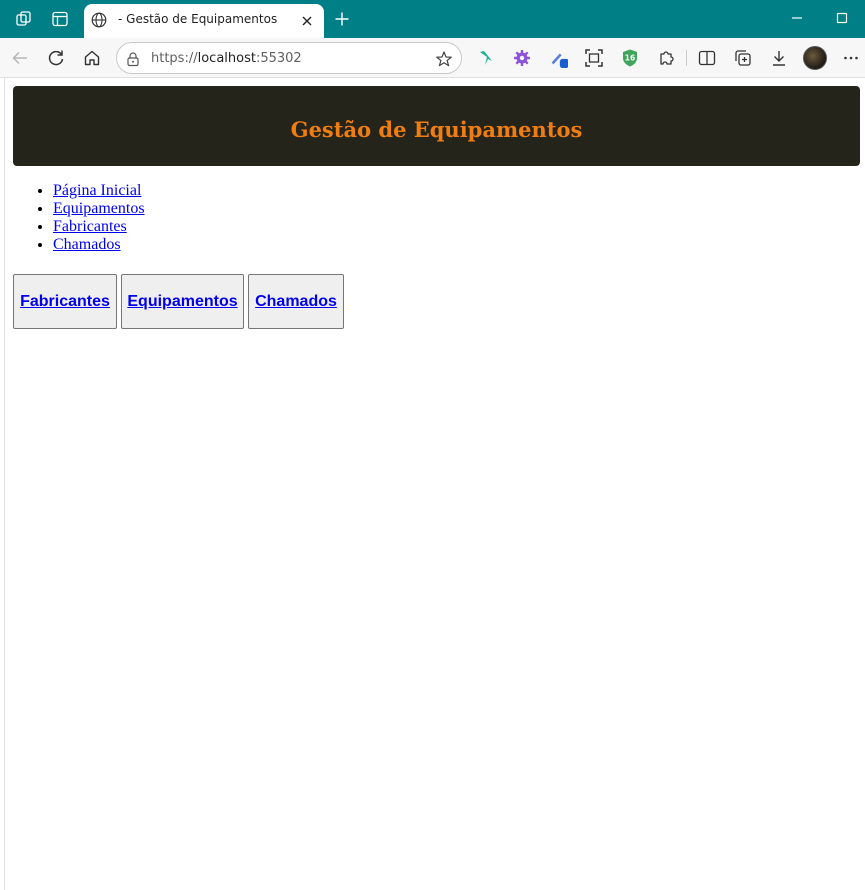 This screenshot has height=890, width=865. I want to click on equipamentos-button: Equipamentos, so click(182, 301).